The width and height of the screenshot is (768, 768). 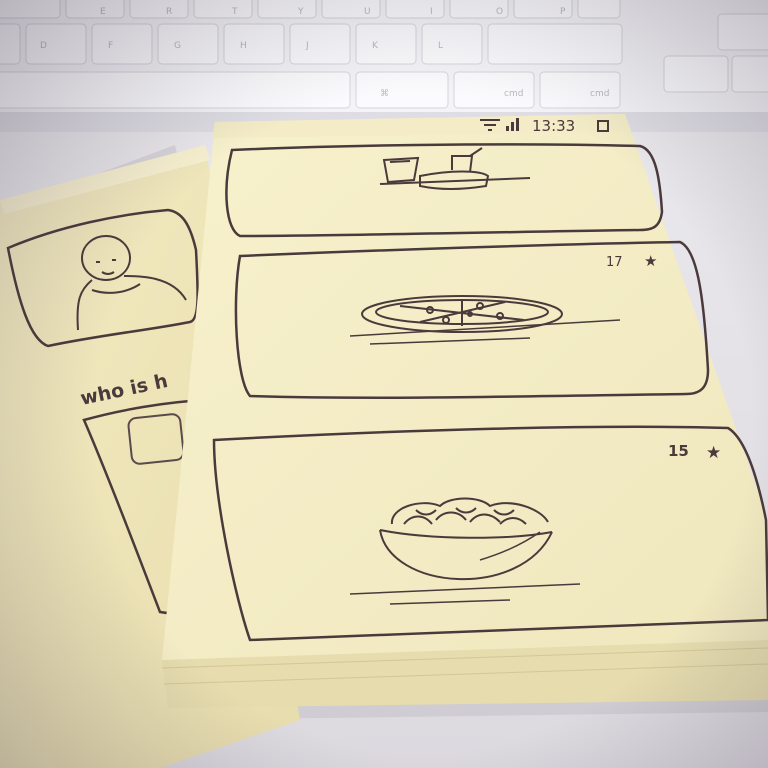 What do you see at coordinates (300, 12) in the screenshot?
I see `svg-text: Y` at bounding box center [300, 12].